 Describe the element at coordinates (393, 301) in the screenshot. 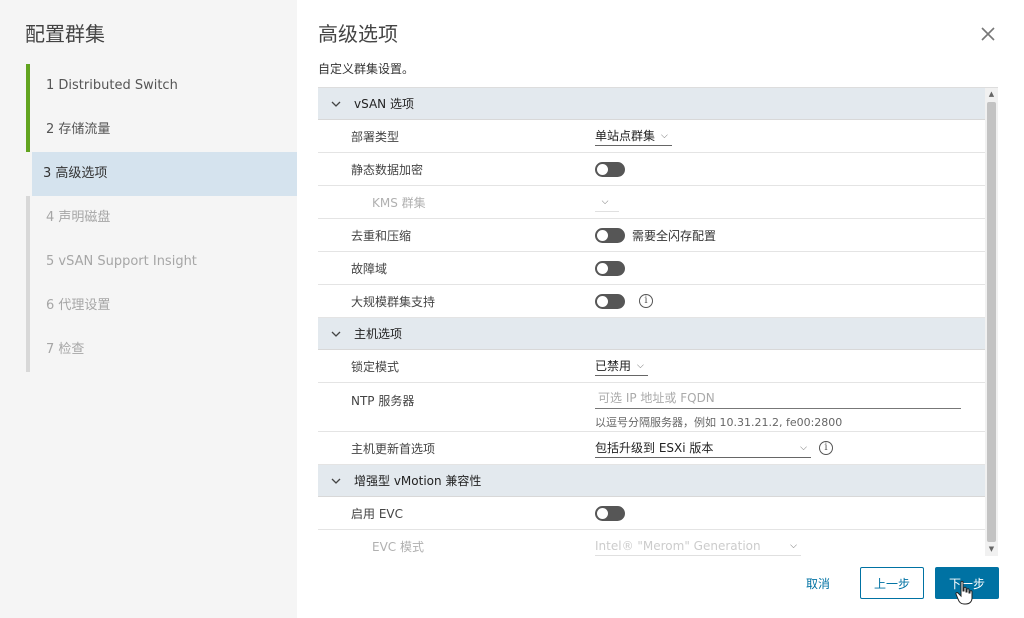

I see `large-cluster-label: 大规模群集支持` at that location.